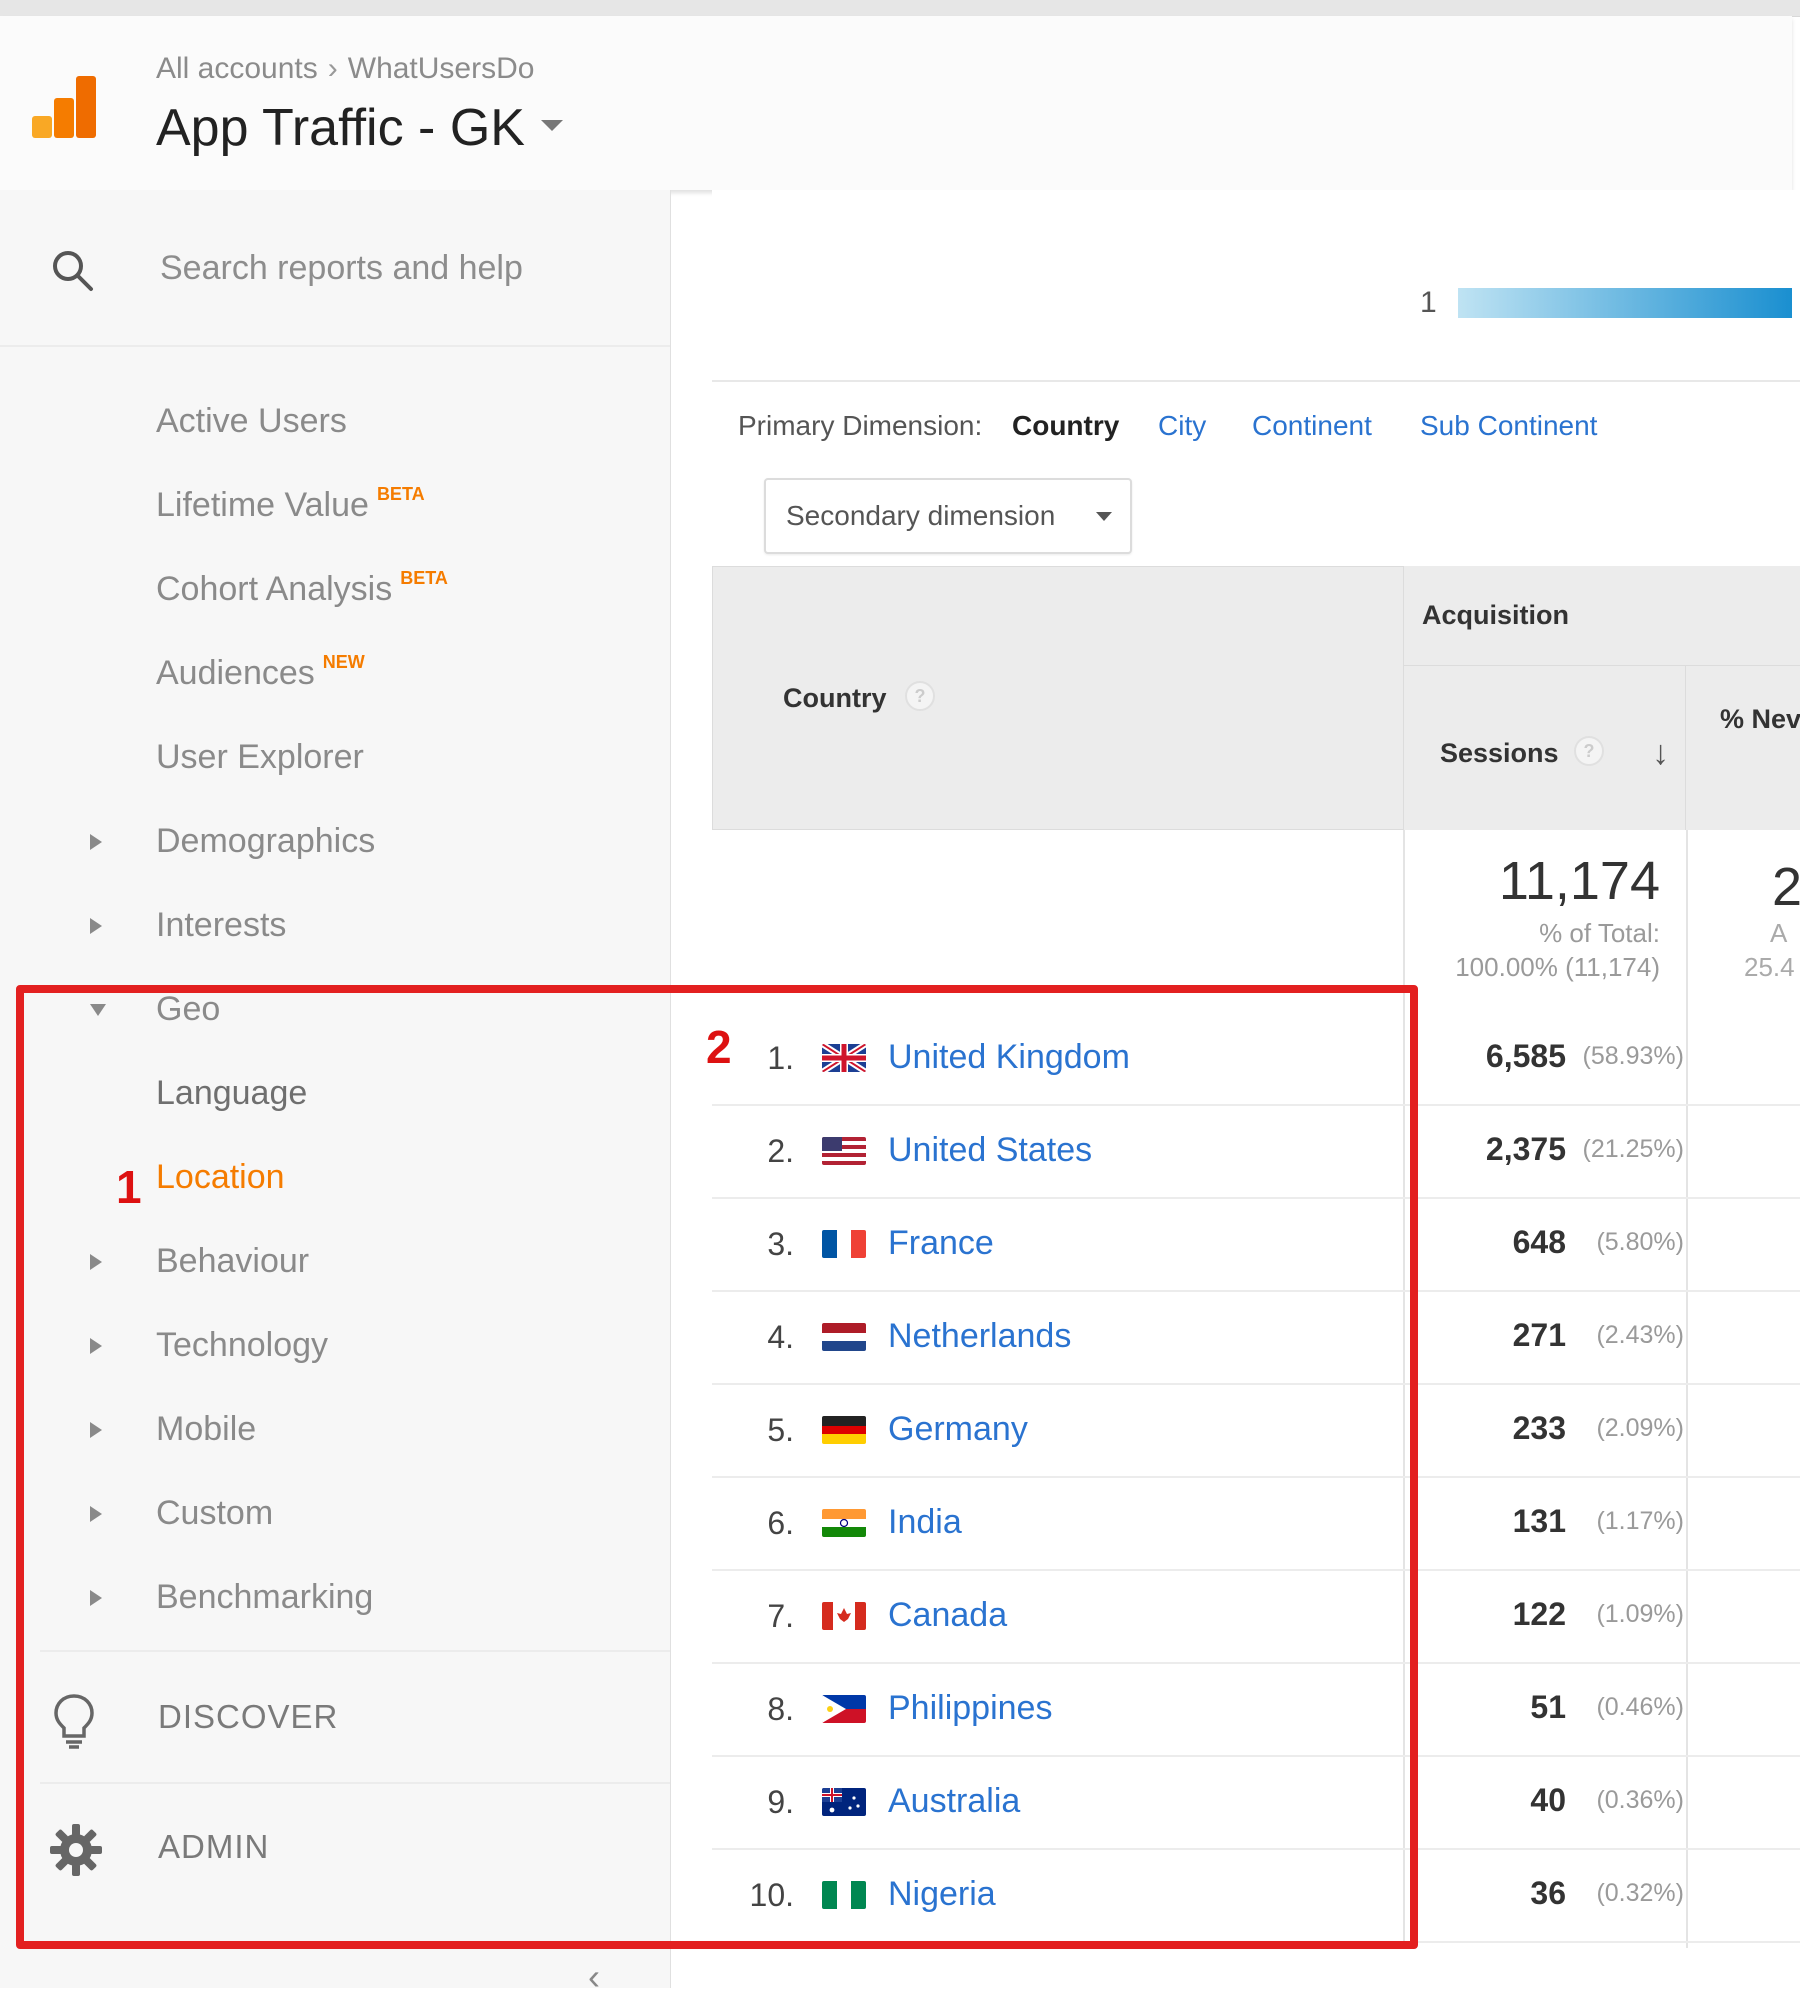 The height and width of the screenshot is (1998, 1800). Describe the element at coordinates (1548, 1707) in the screenshot. I see `row-sessions: 51` at that location.